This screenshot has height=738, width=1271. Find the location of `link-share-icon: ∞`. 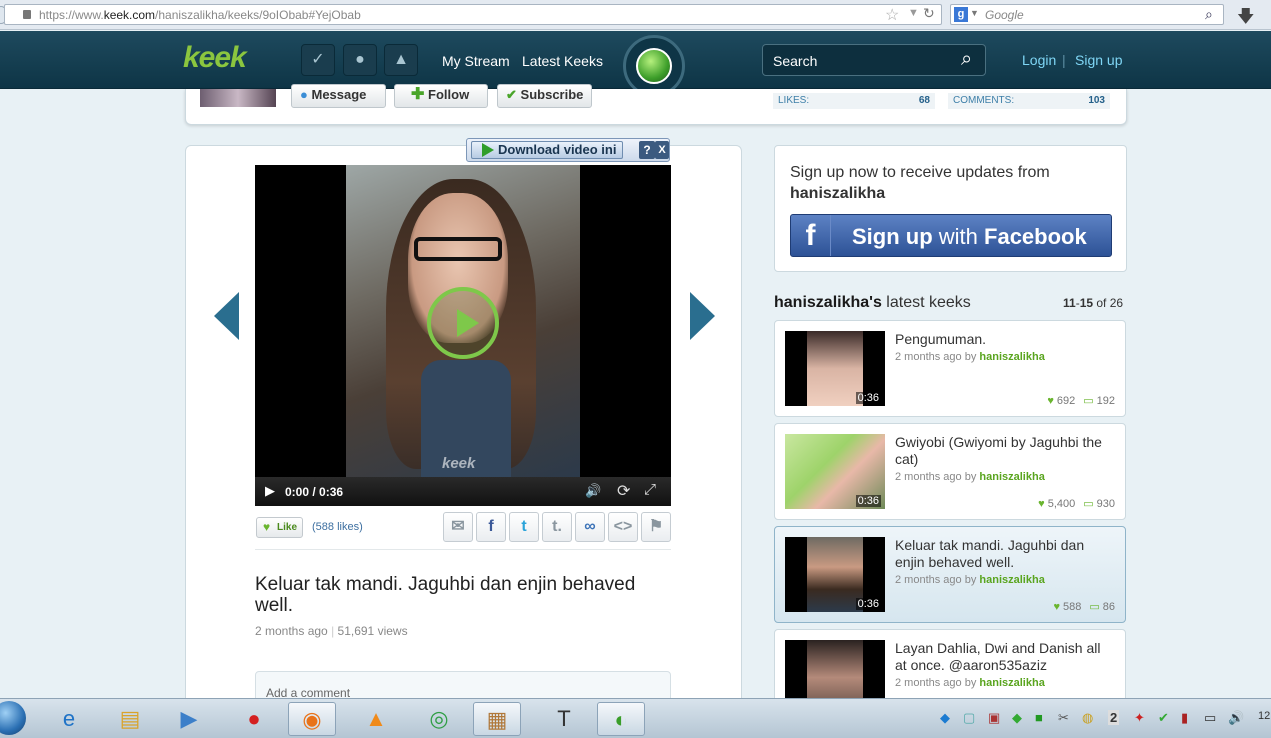

link-share-icon: ∞ is located at coordinates (590, 527).